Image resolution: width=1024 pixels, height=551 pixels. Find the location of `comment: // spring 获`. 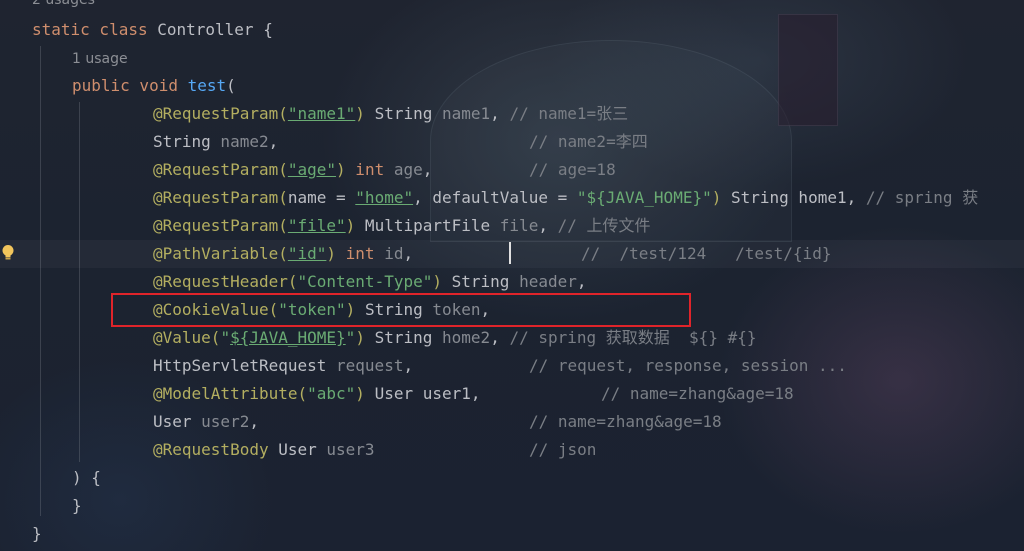

comment: // spring 获 is located at coordinates (922, 197).